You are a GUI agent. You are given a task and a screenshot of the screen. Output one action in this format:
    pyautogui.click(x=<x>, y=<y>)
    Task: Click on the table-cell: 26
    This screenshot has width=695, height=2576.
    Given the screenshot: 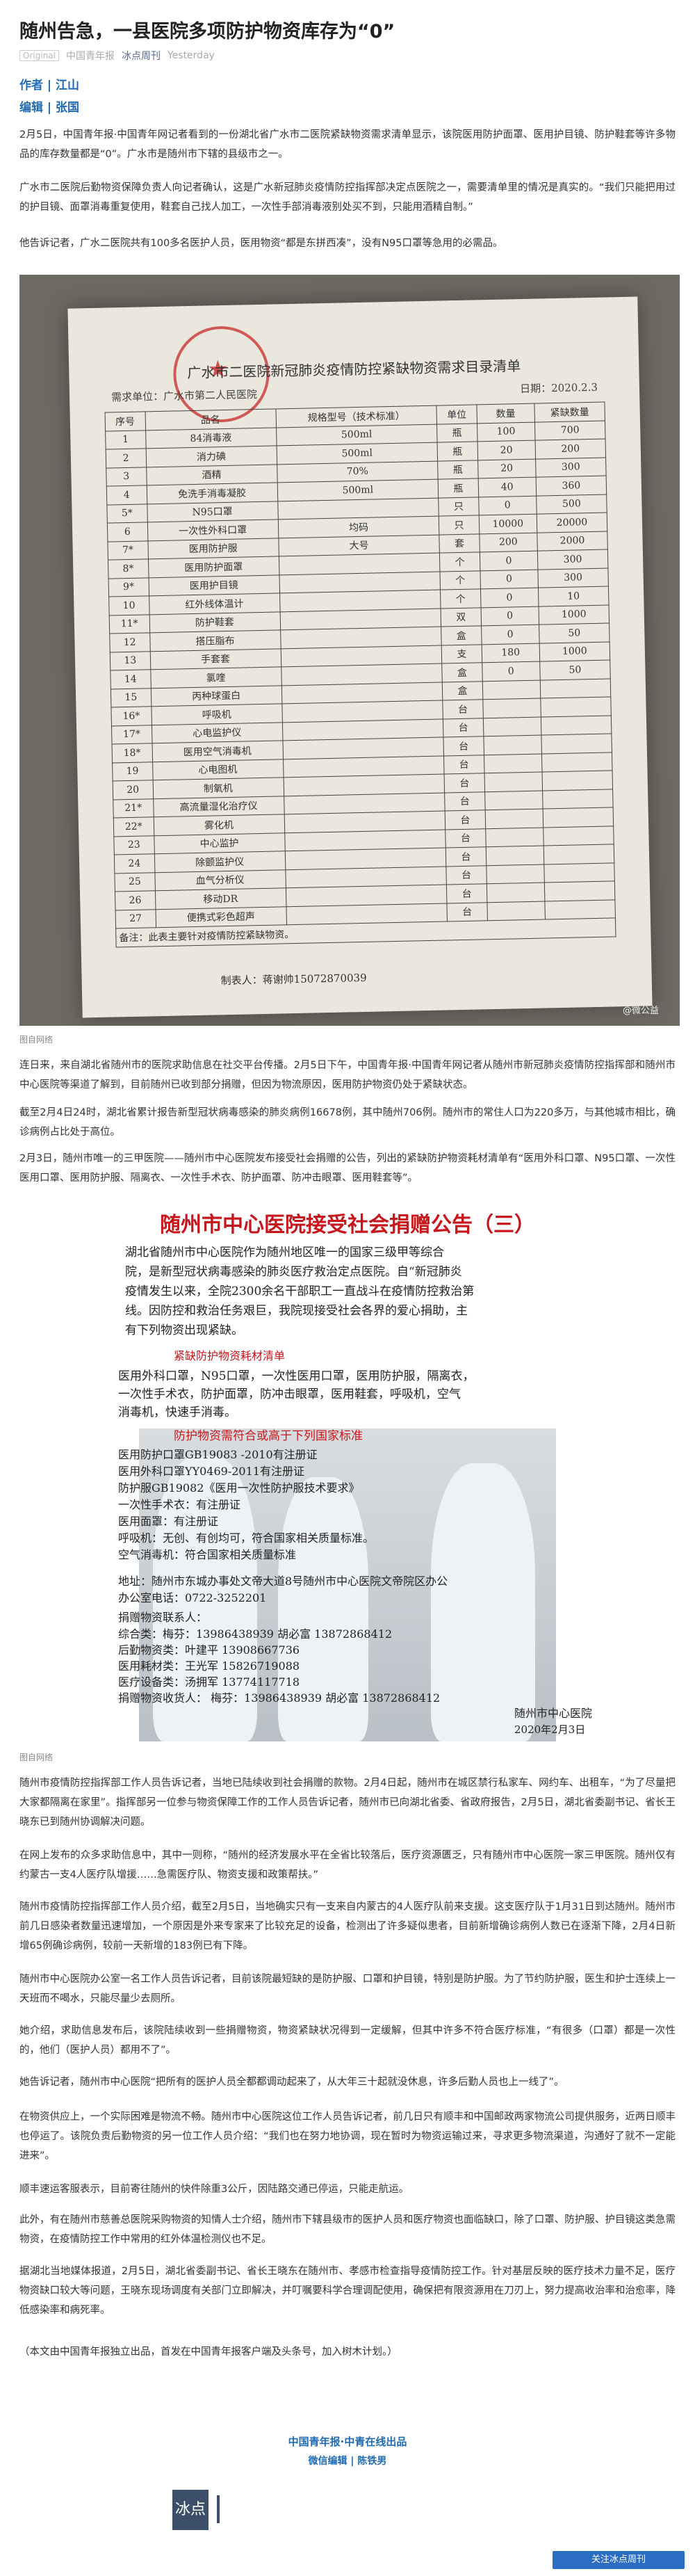 What is the action you would take?
    pyautogui.click(x=135, y=900)
    